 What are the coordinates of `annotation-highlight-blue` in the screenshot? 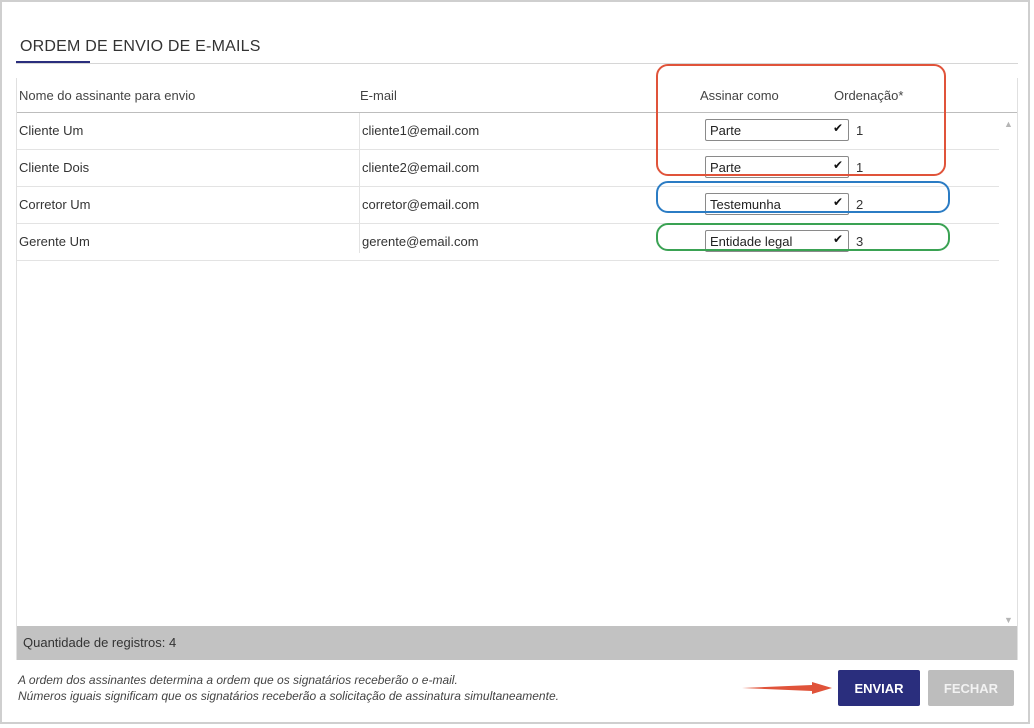 It's located at (803, 197).